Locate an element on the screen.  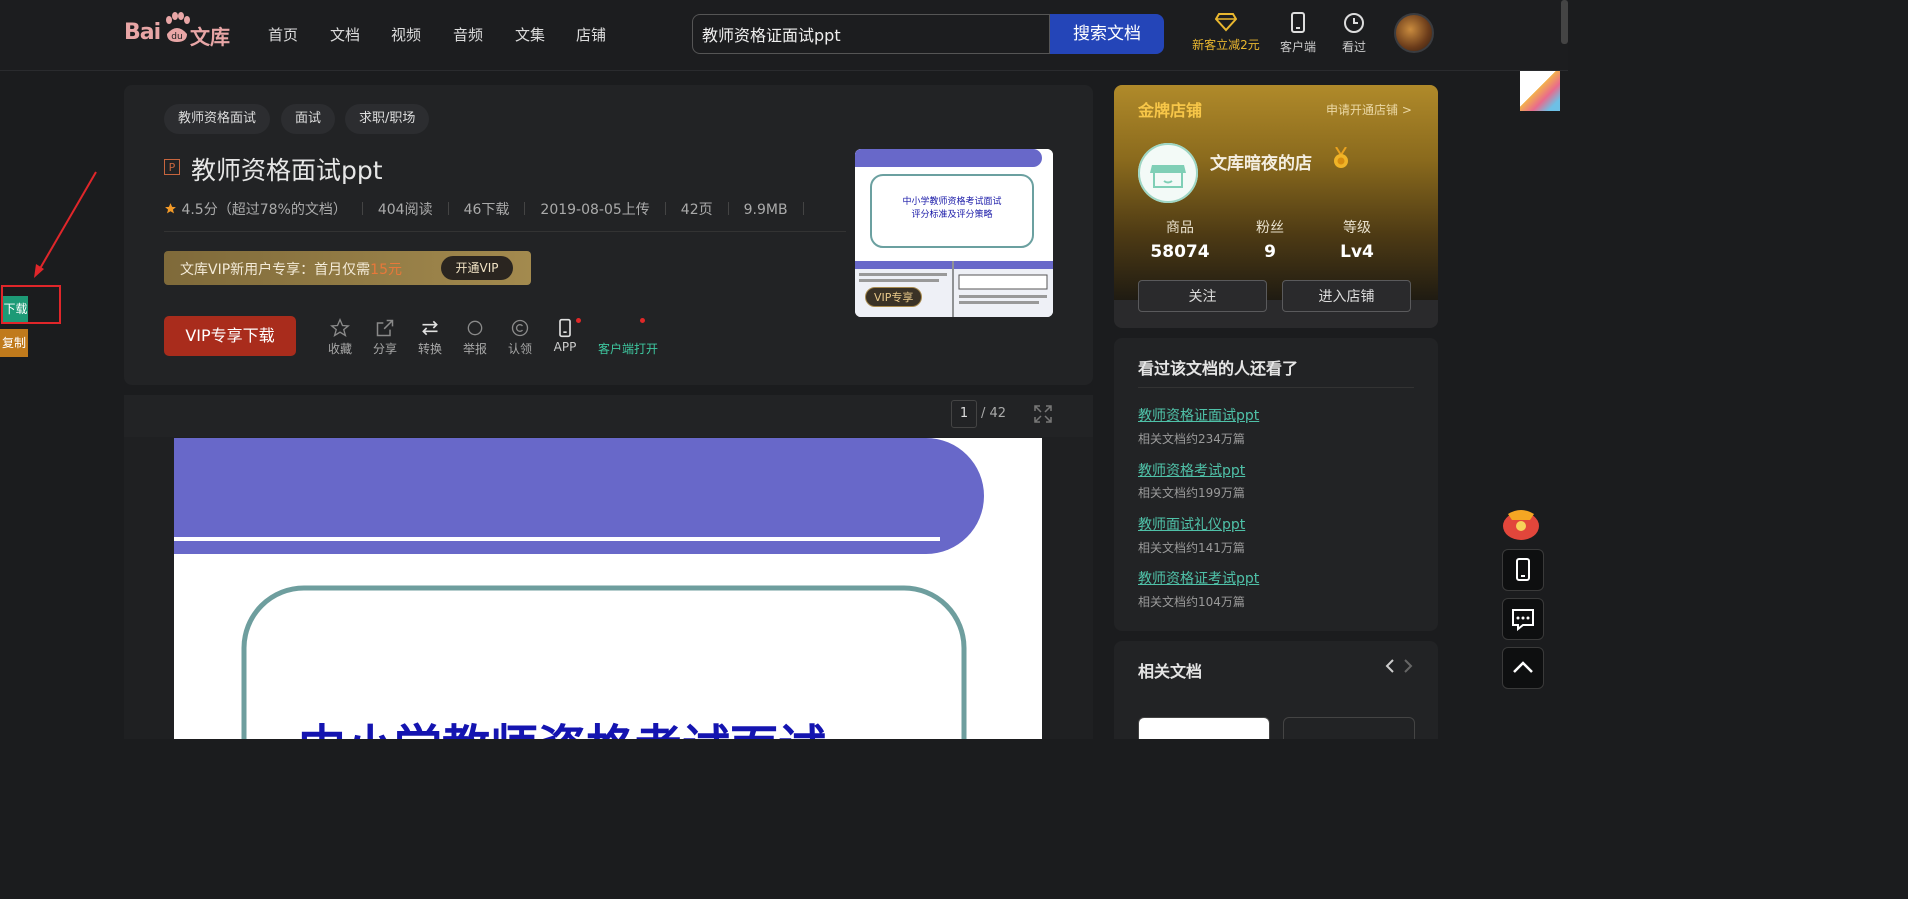
baidu-wenku-logo: Bai du 文库 is located at coordinates (179, 32).